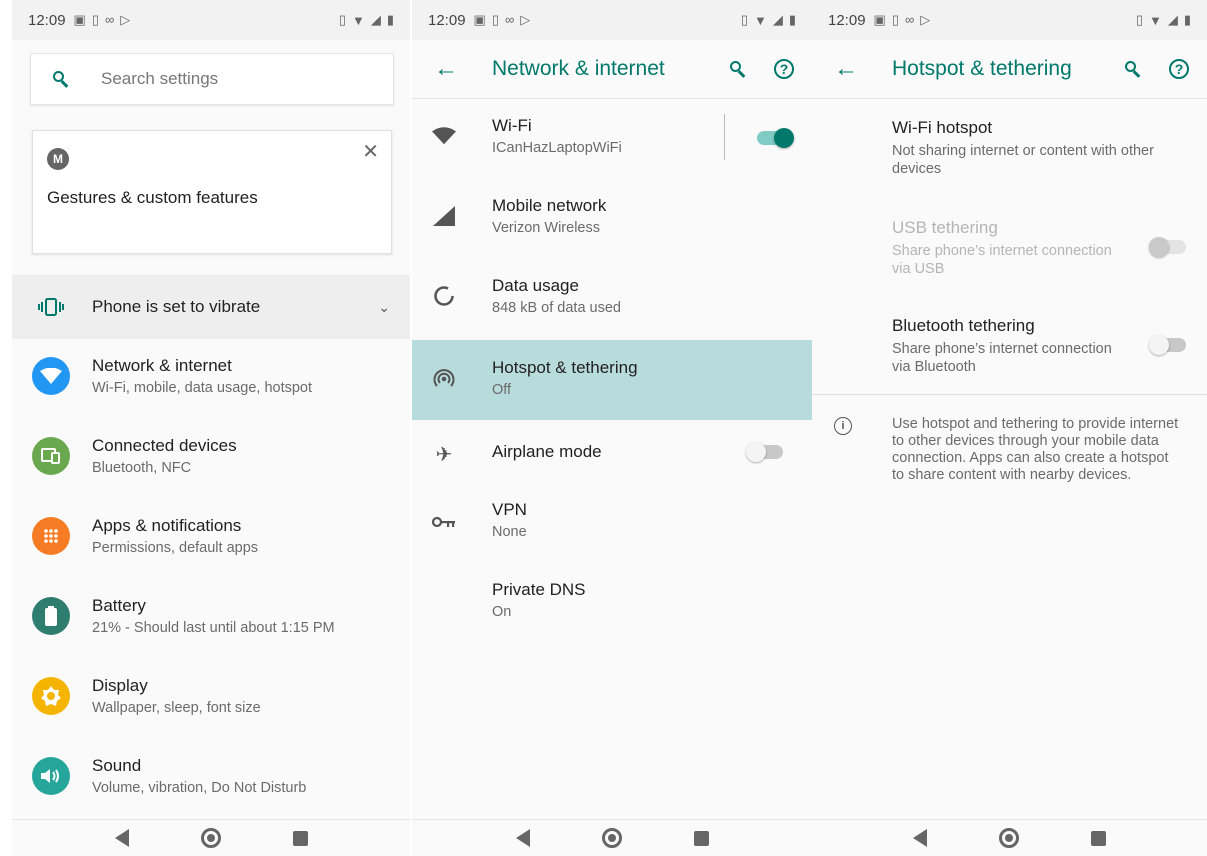 This screenshot has width=1207, height=856. What do you see at coordinates (942, 127) in the screenshot?
I see `hotspot-item-title: Wi-Fi hotspot` at bounding box center [942, 127].